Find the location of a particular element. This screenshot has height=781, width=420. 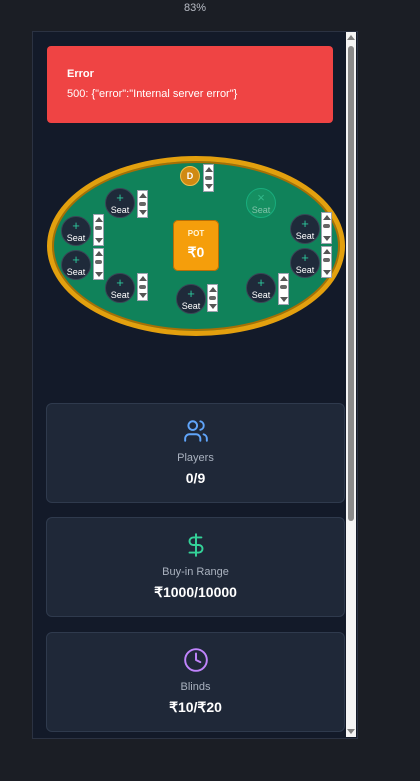

seat-4-spinner is located at coordinates (142, 287).